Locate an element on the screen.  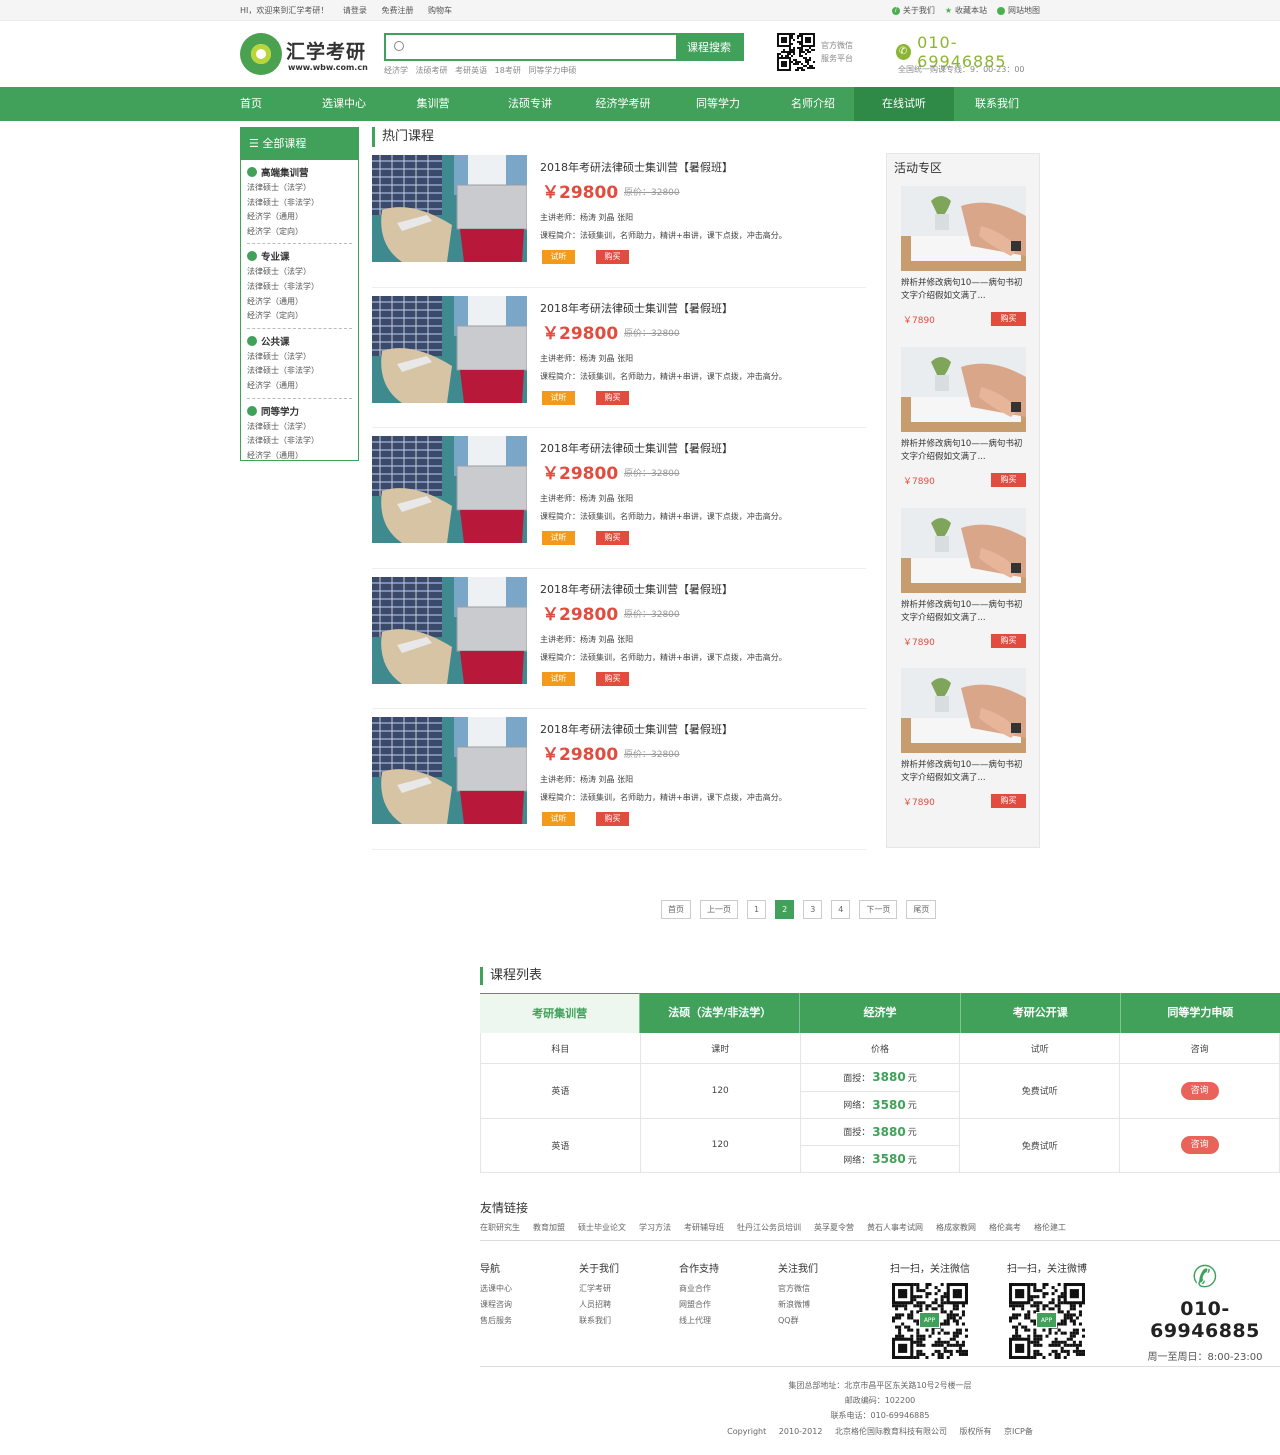
page-last: 尾页 is located at coordinates (921, 909).